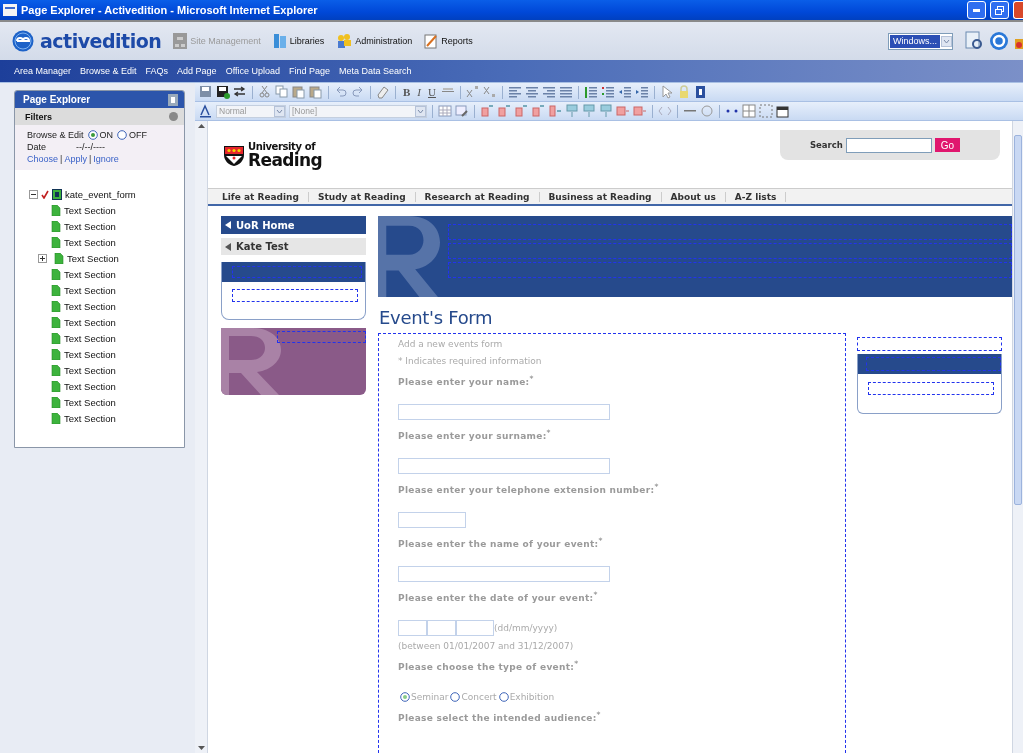 The image size is (1023, 753). I want to click on site-nav-link: Life at Reading, so click(265, 196).